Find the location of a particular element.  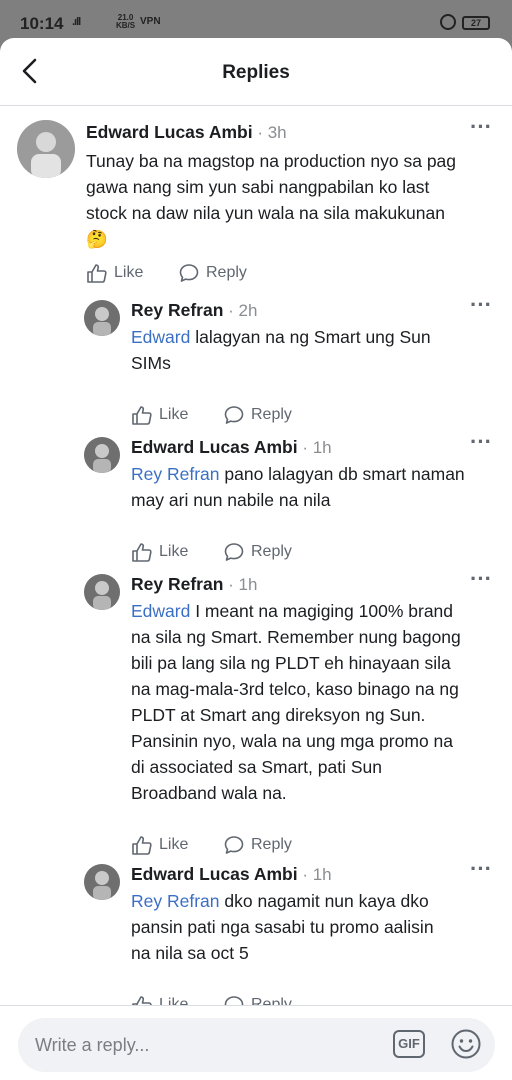

comment-line: Rey Refran dko nagamit nun kaya dko is located at coordinates (311, 901).